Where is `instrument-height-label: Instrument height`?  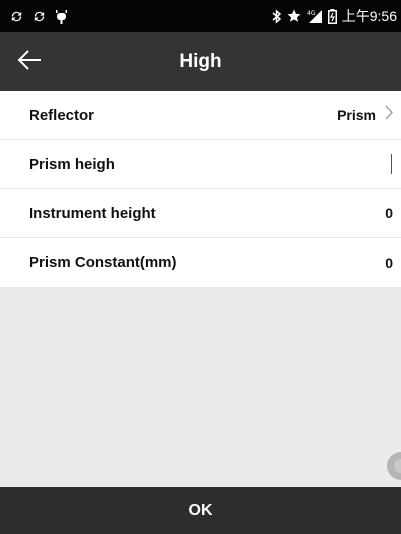
instrument-height-label: Instrument height is located at coordinates (92, 213).